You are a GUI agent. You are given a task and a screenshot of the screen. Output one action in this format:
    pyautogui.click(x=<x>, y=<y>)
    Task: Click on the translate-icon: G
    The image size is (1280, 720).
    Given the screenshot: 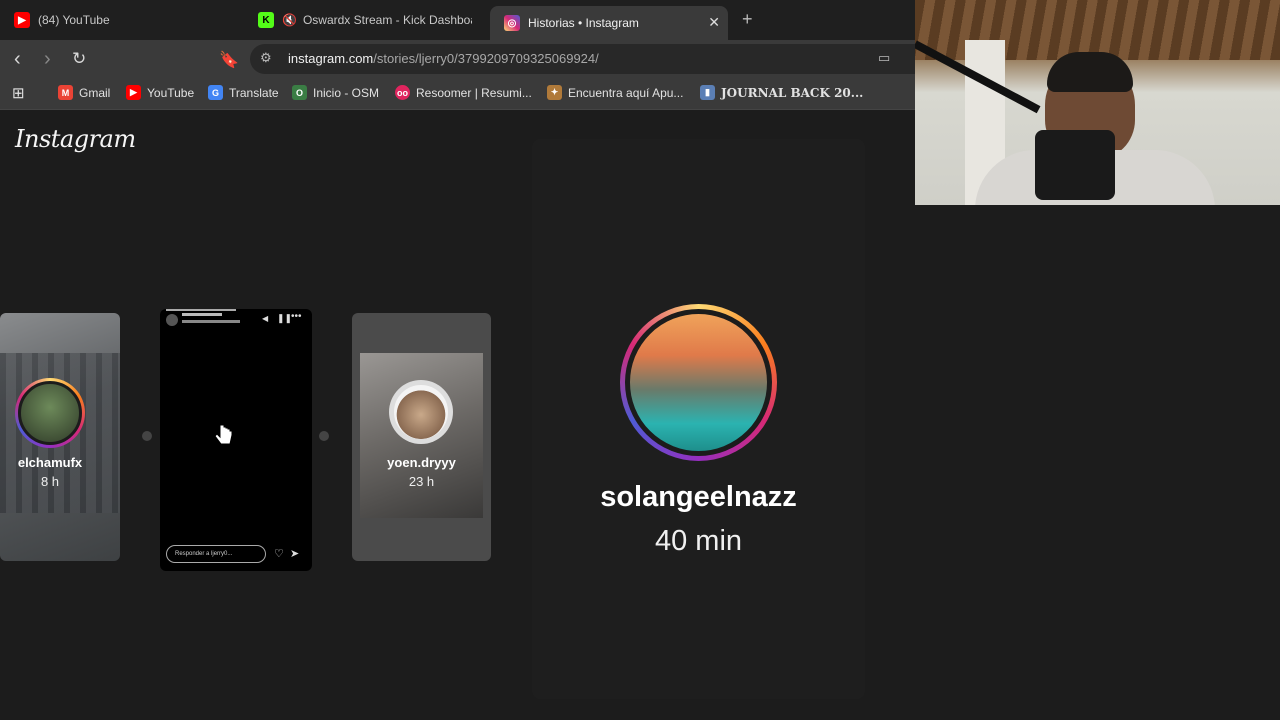 What is the action you would take?
    pyautogui.click(x=215, y=92)
    